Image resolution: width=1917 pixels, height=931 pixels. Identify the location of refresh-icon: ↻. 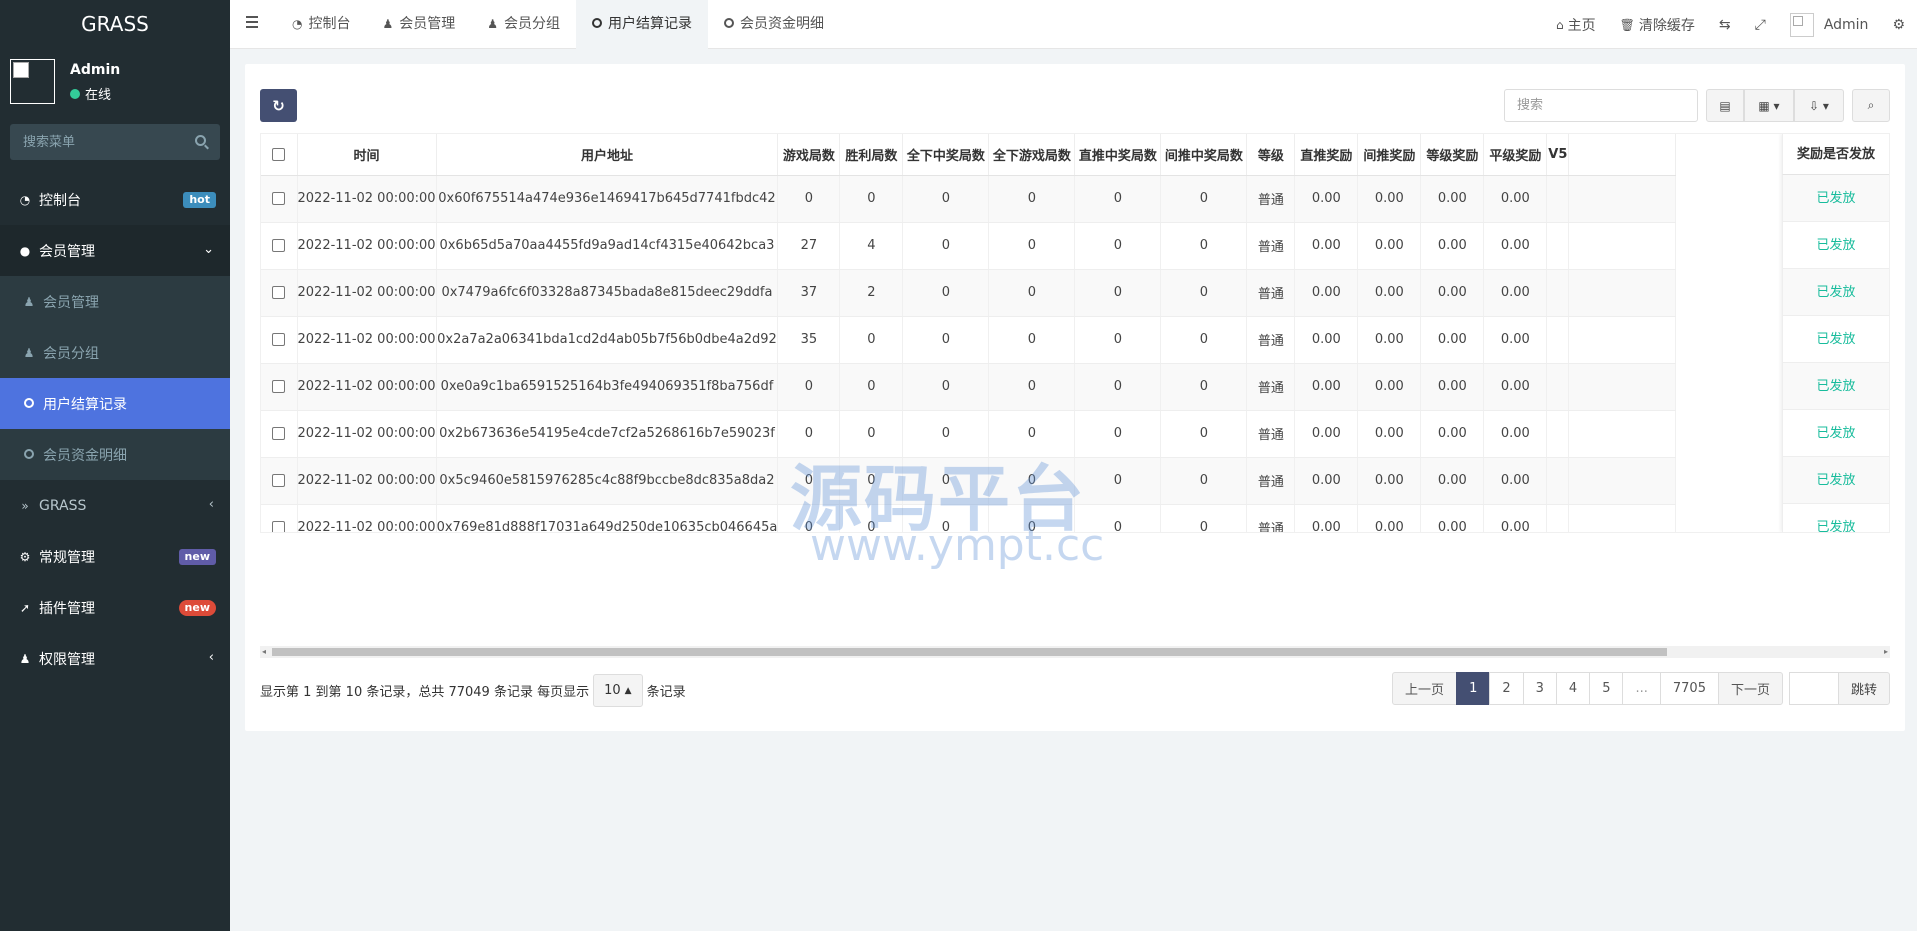
(278, 105).